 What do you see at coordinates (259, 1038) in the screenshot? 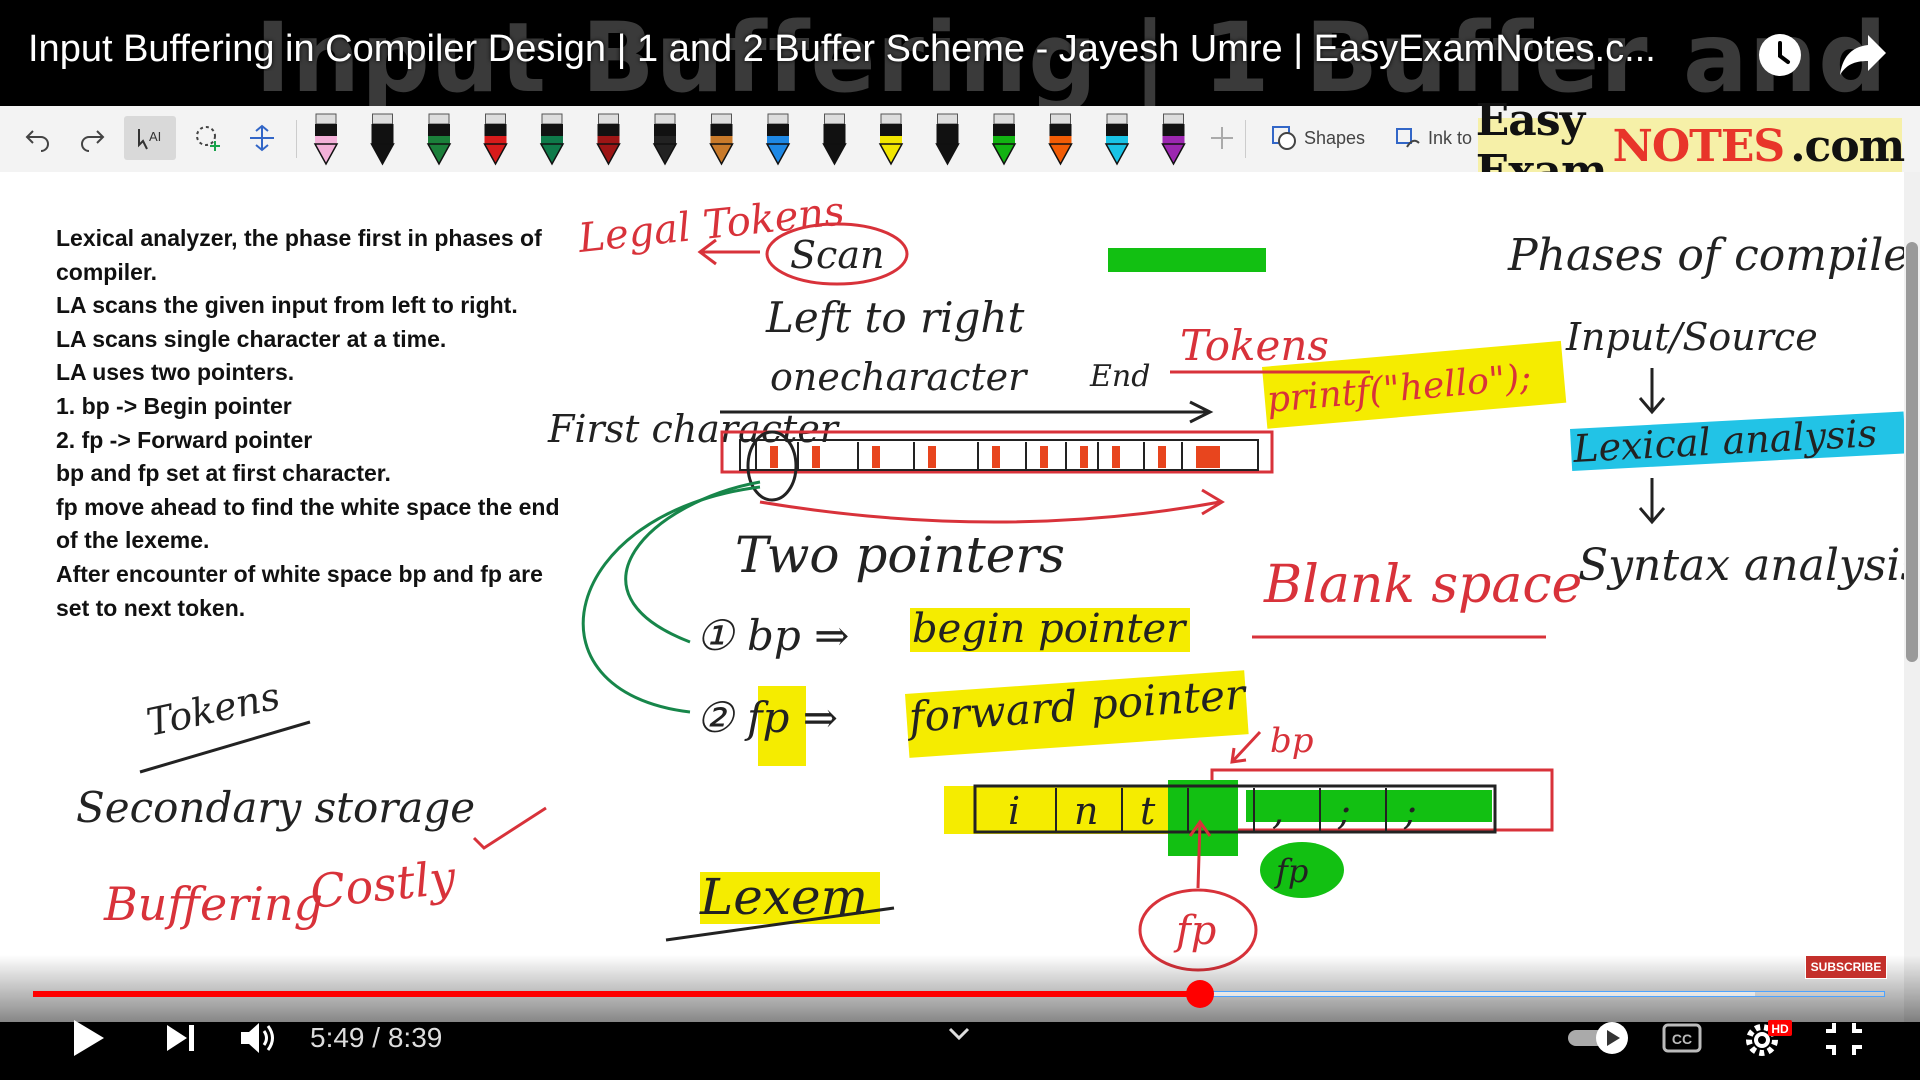
I see `volume-icon` at bounding box center [259, 1038].